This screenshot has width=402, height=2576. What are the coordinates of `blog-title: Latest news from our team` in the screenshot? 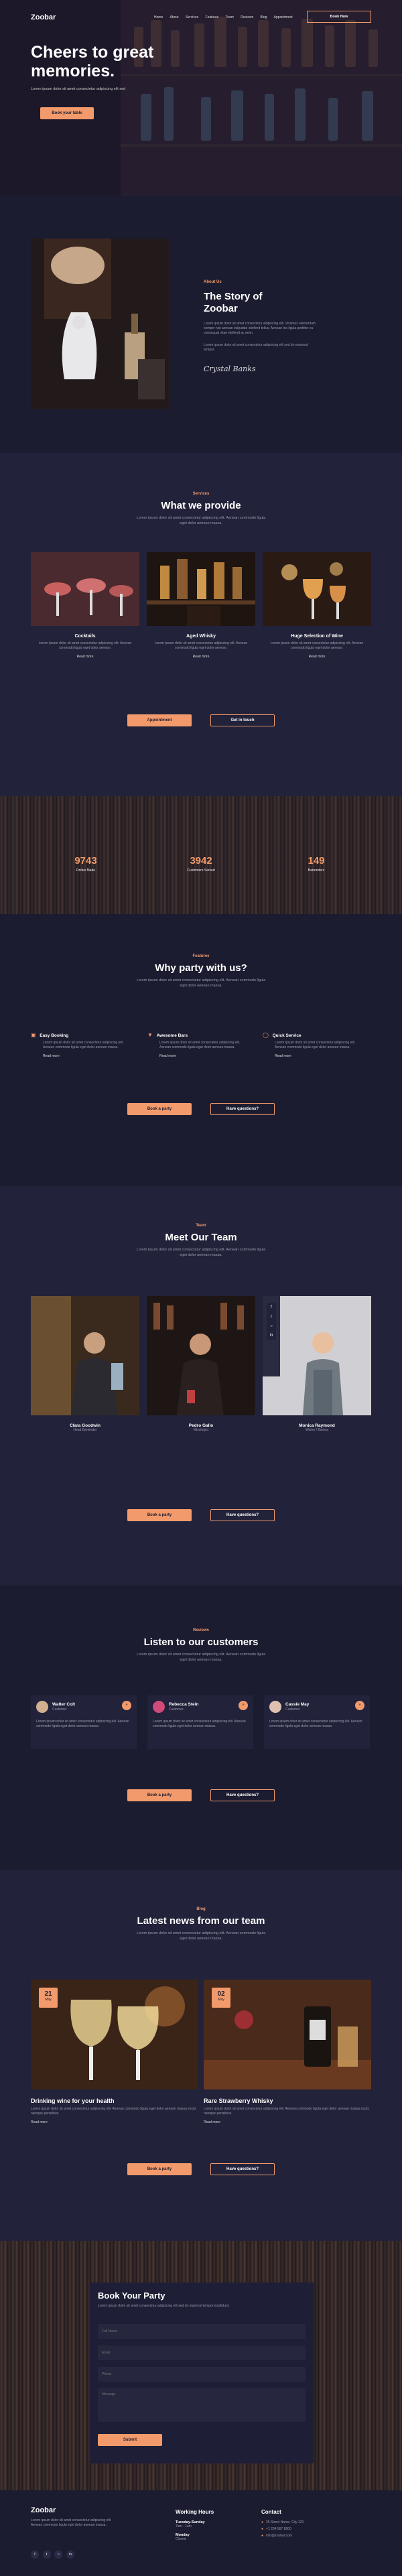 It's located at (201, 1921).